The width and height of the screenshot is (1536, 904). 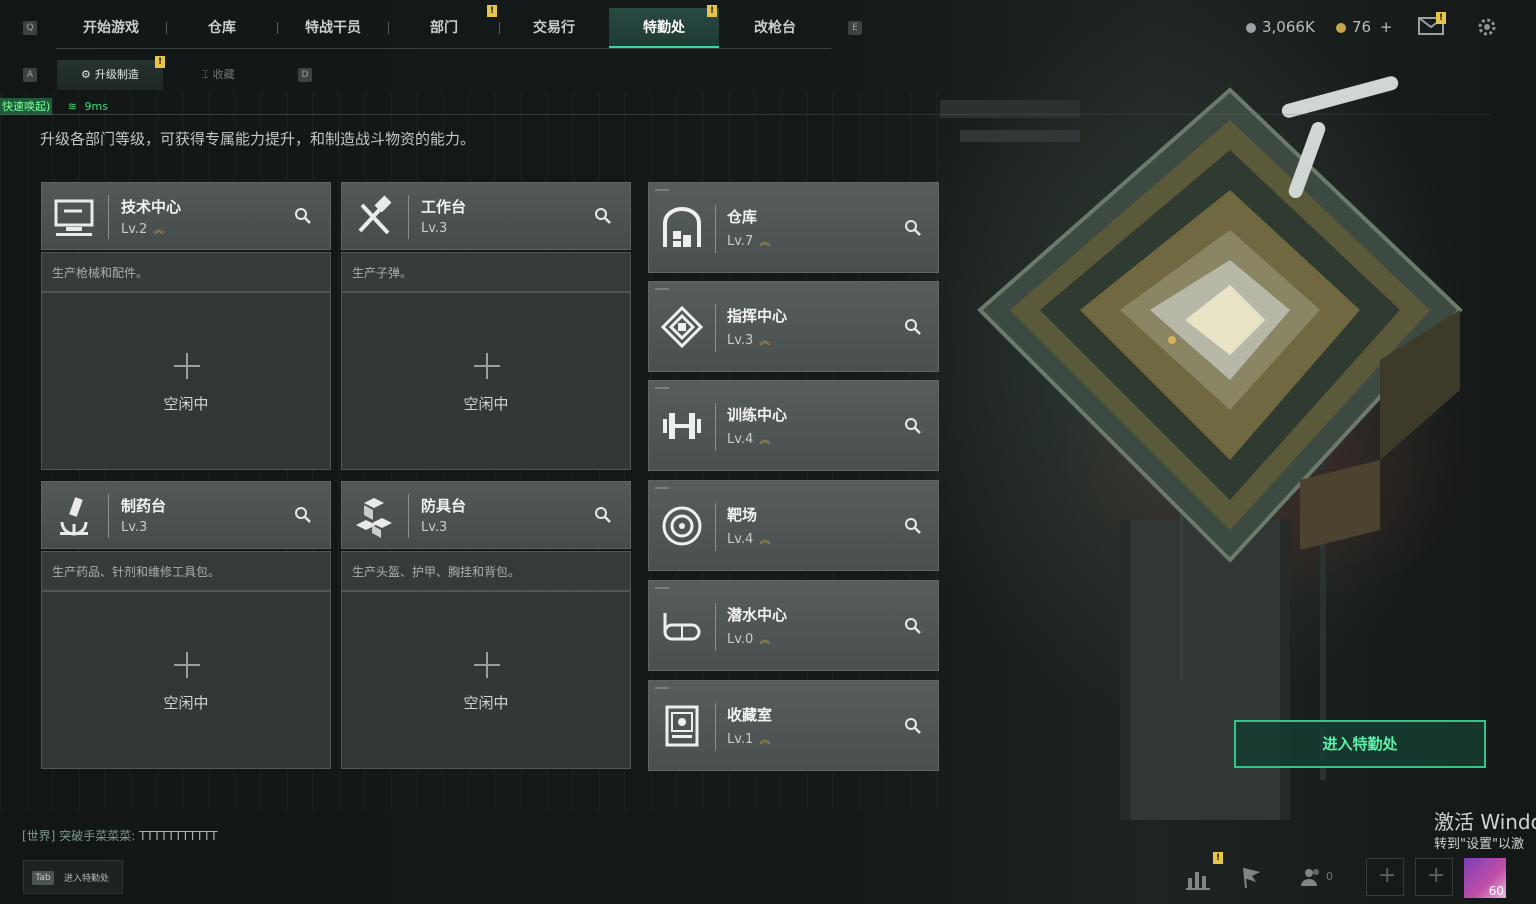 What do you see at coordinates (96, 106) in the screenshot?
I see `ping-value: 9ms` at bounding box center [96, 106].